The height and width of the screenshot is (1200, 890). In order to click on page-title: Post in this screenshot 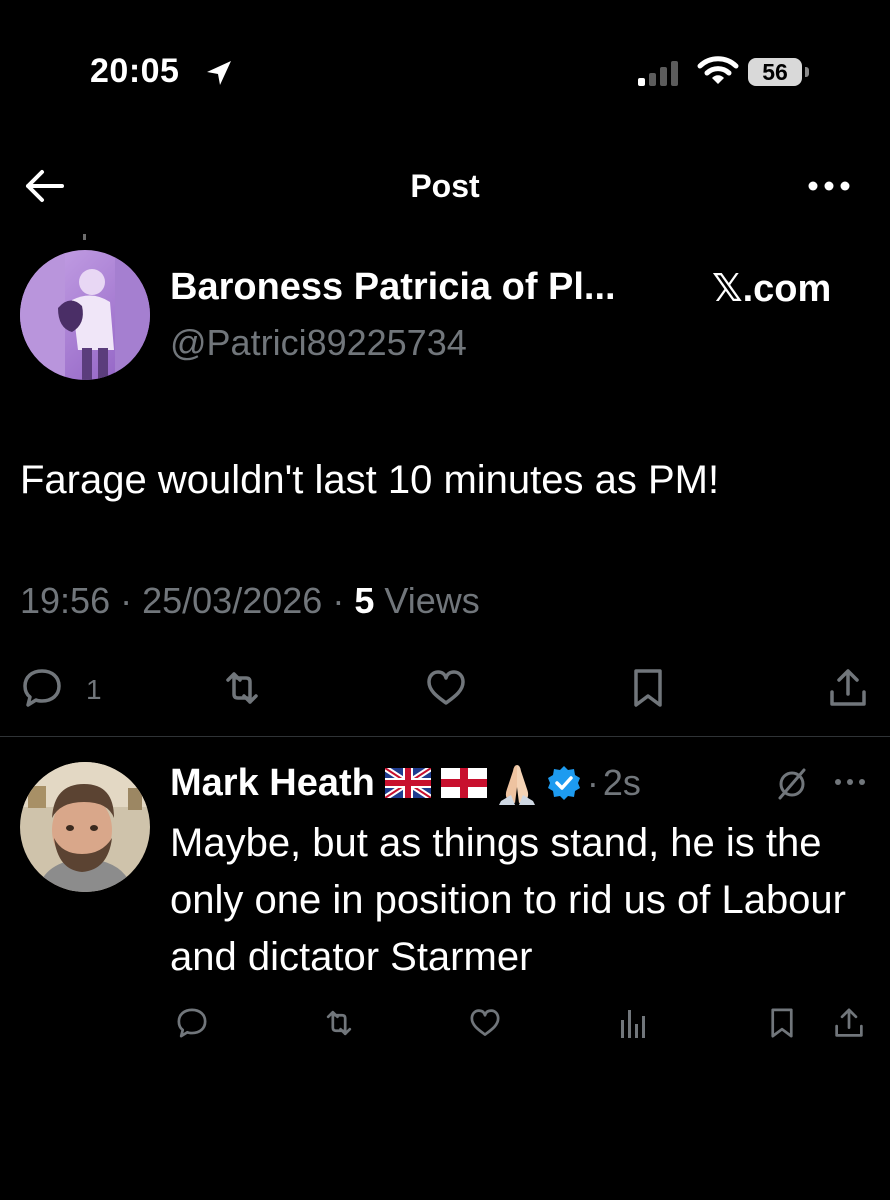, I will do `click(445, 186)`.